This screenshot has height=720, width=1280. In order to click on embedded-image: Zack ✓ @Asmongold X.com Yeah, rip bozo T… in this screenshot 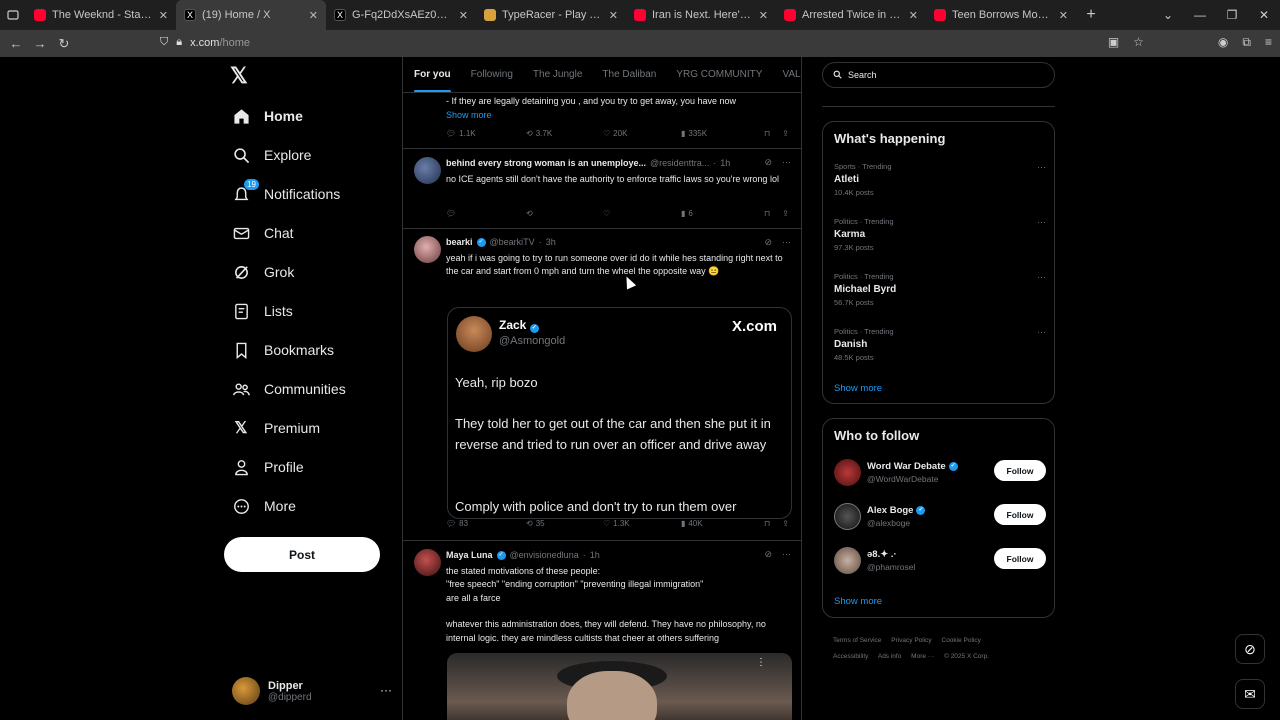, I will do `click(619, 413)`.